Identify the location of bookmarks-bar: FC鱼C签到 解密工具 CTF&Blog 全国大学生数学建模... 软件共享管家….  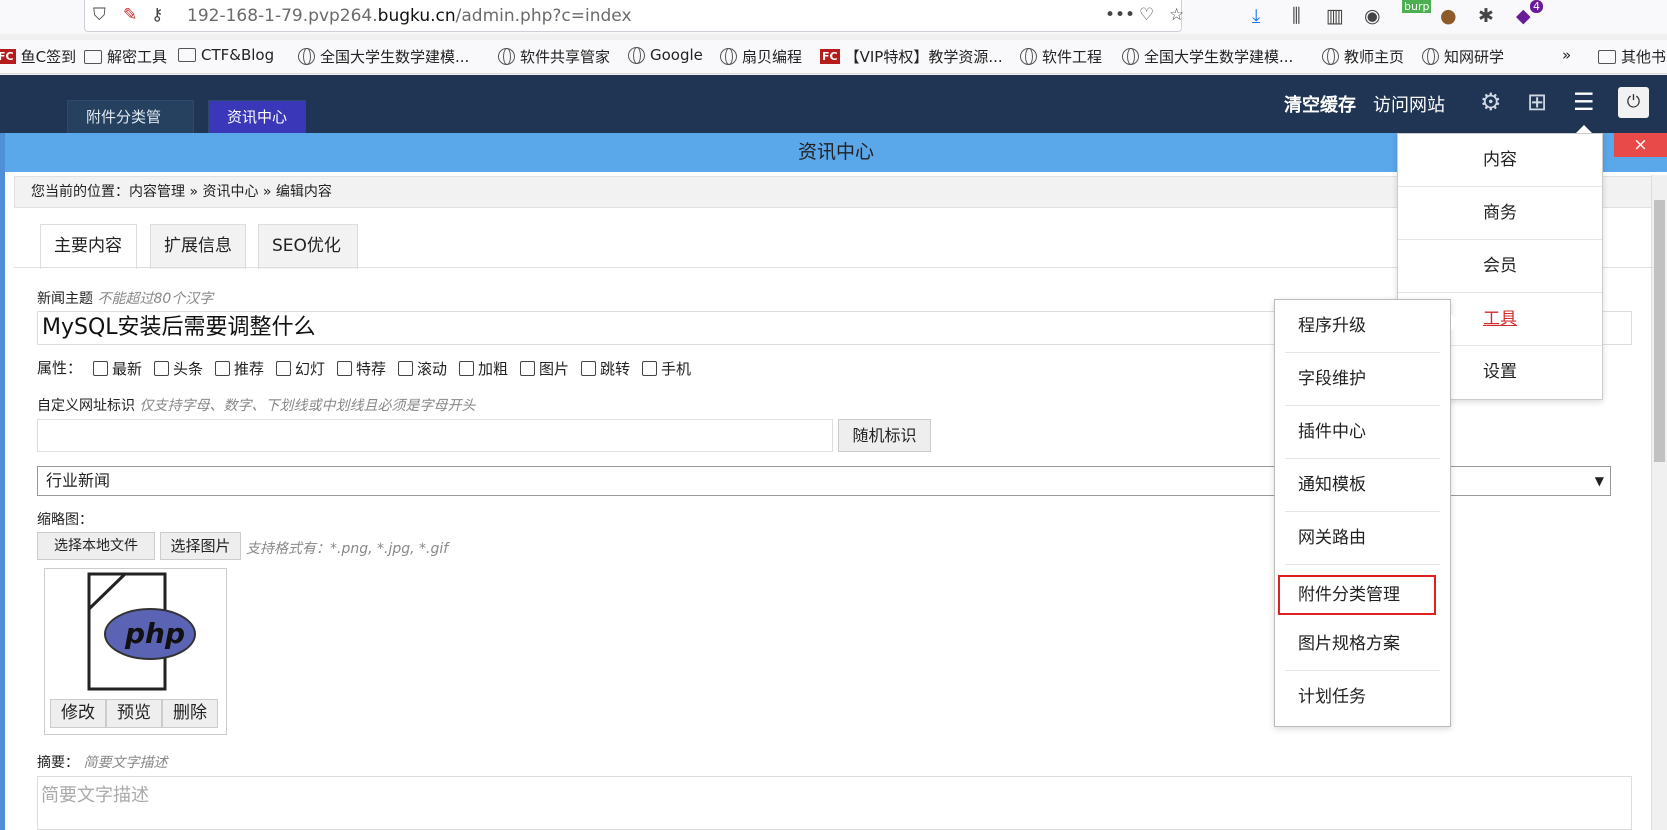
(833, 57).